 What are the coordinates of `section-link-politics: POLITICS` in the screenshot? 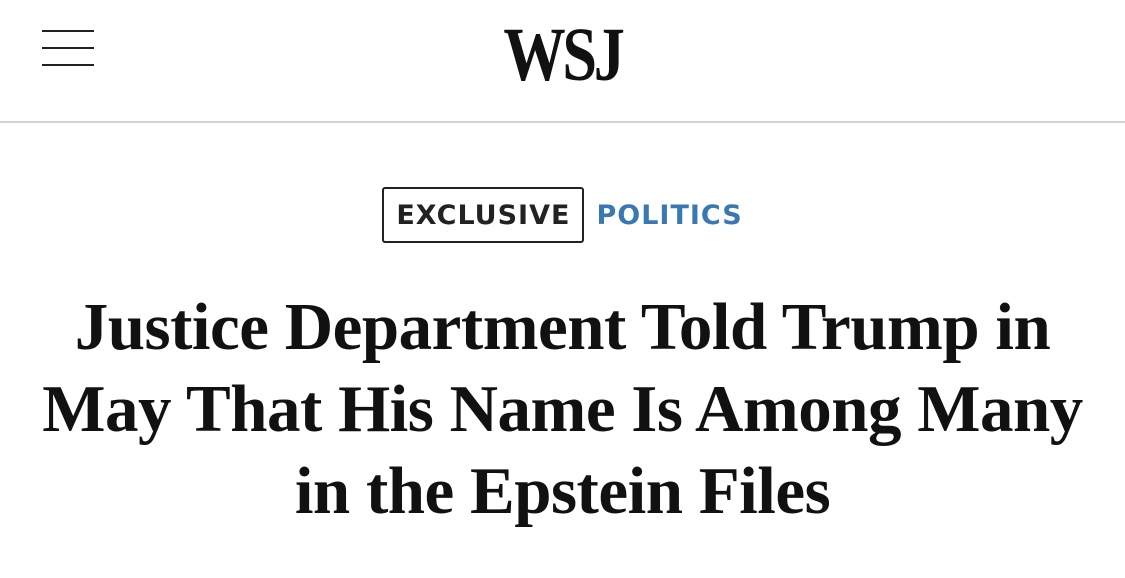 It's located at (669, 215).